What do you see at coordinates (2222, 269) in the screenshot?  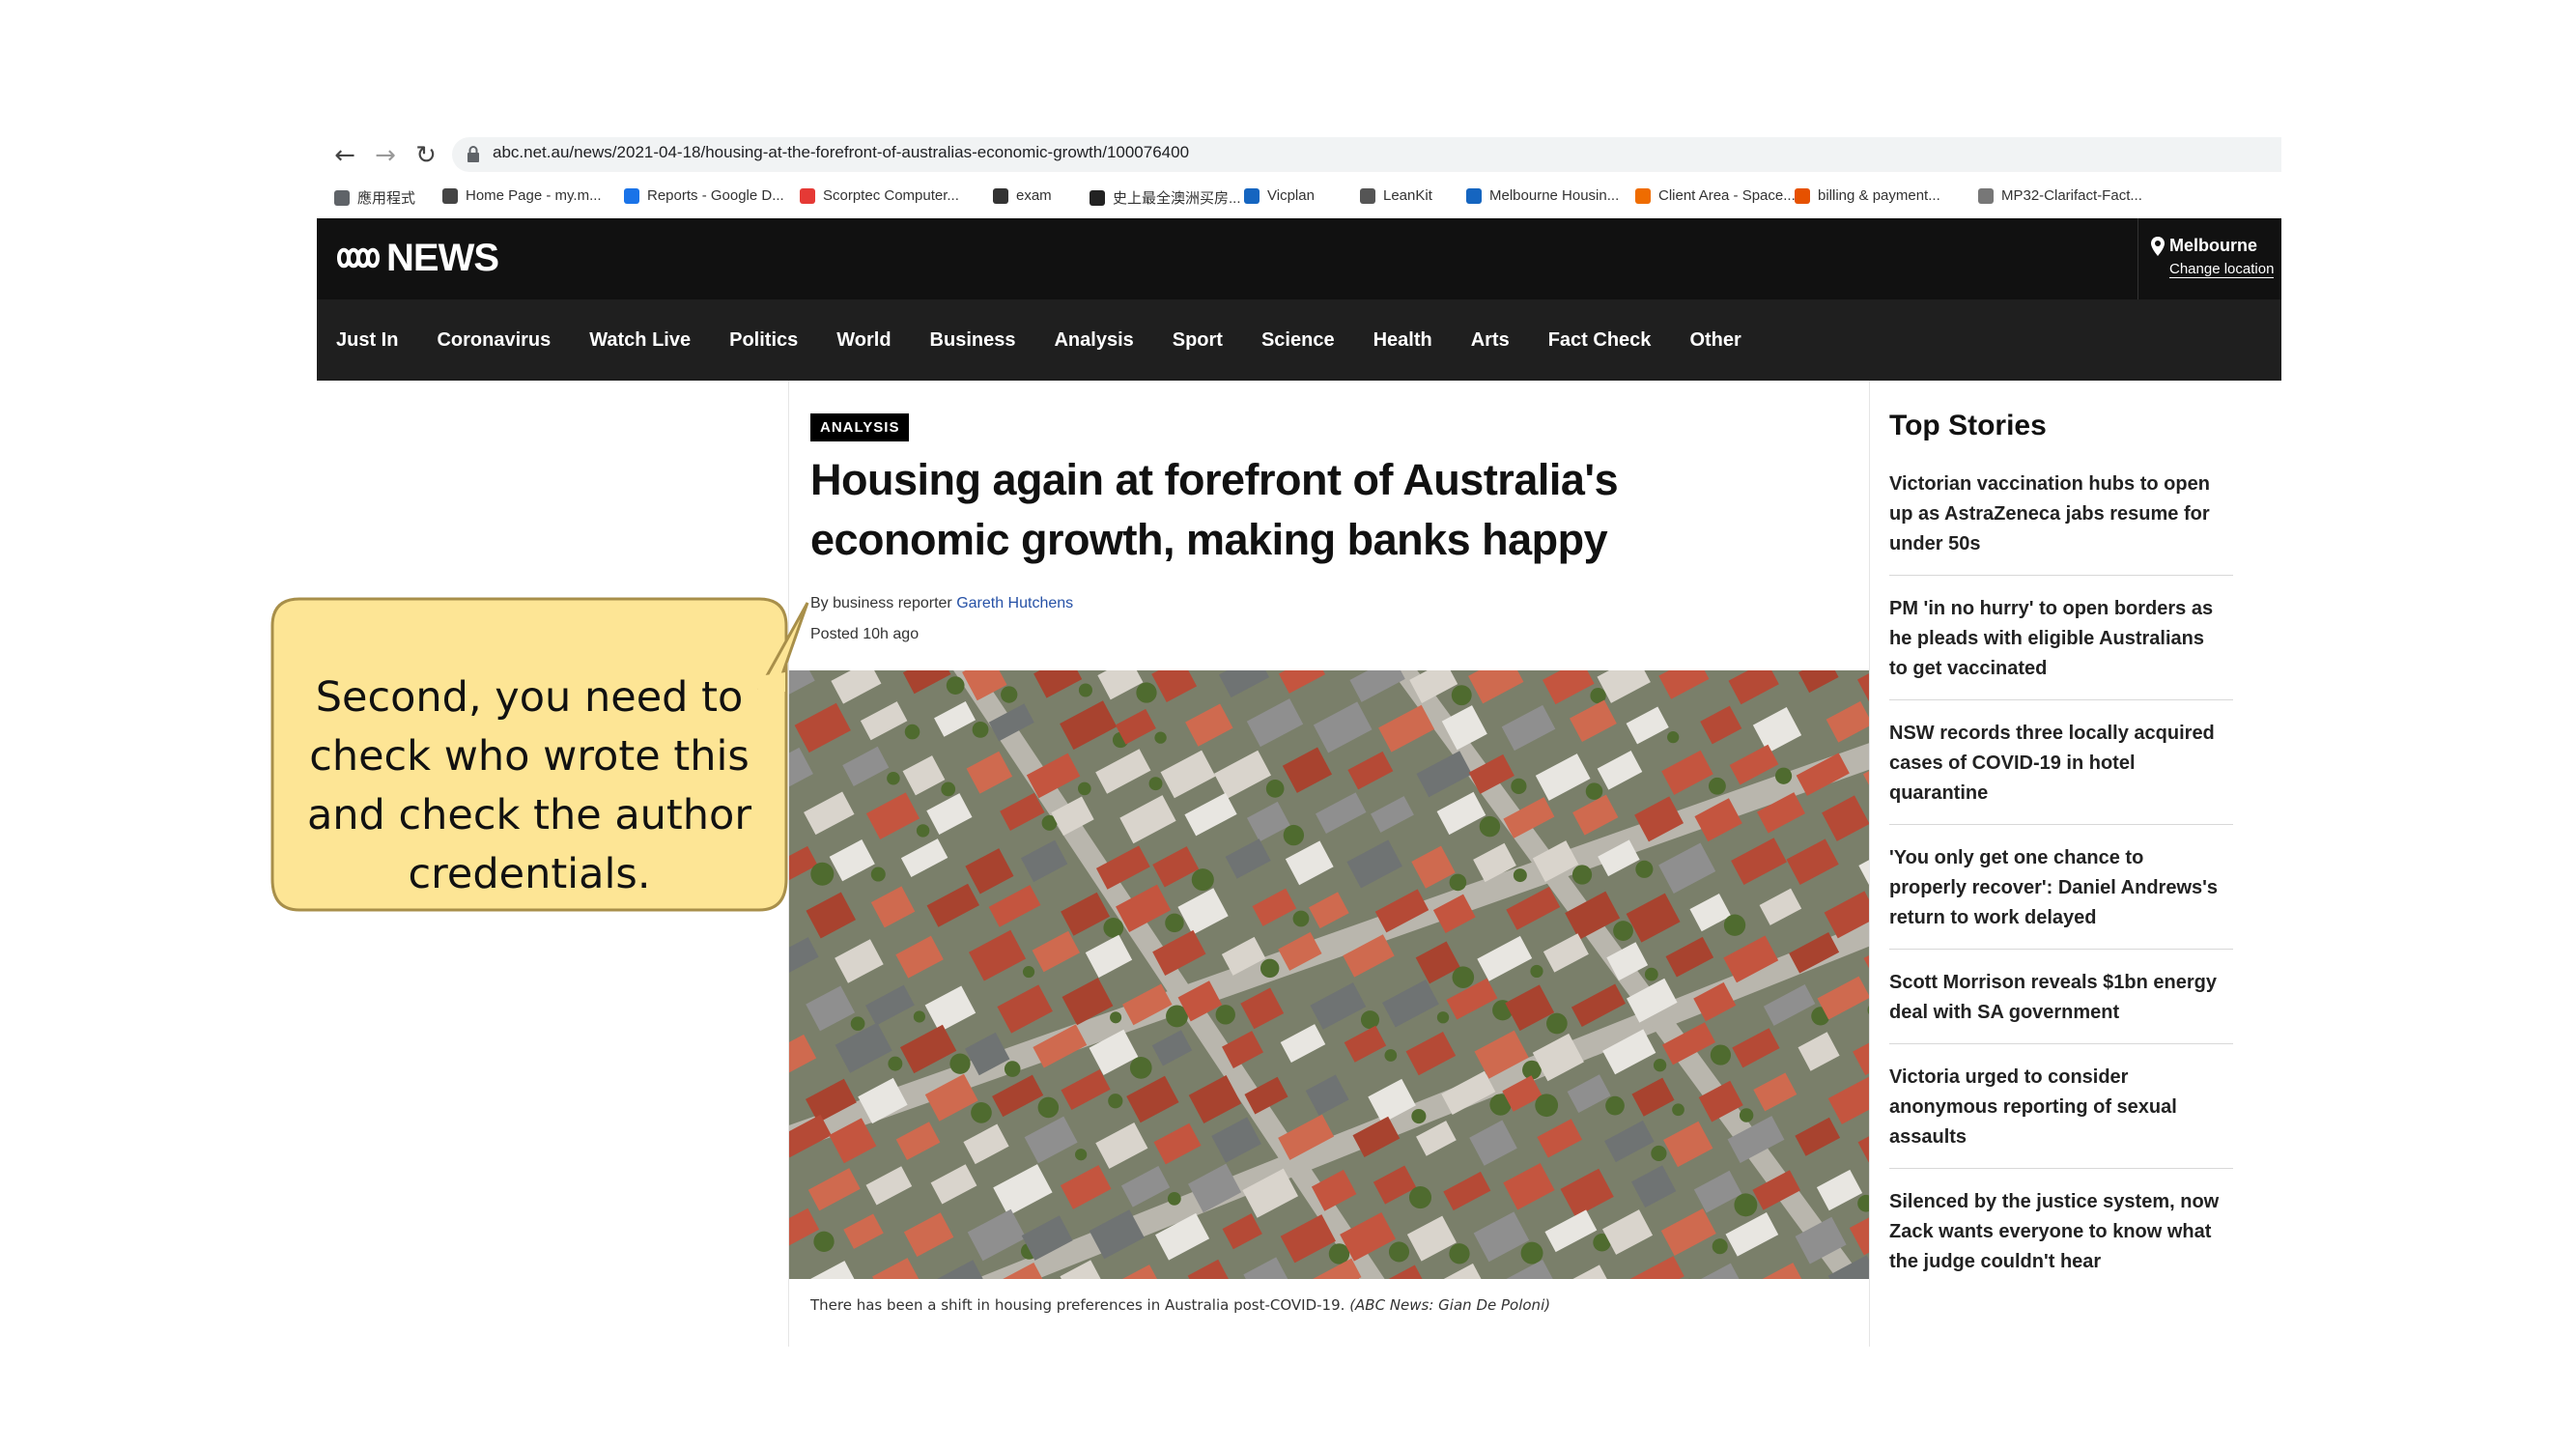 I see `change-location-link: Change location` at bounding box center [2222, 269].